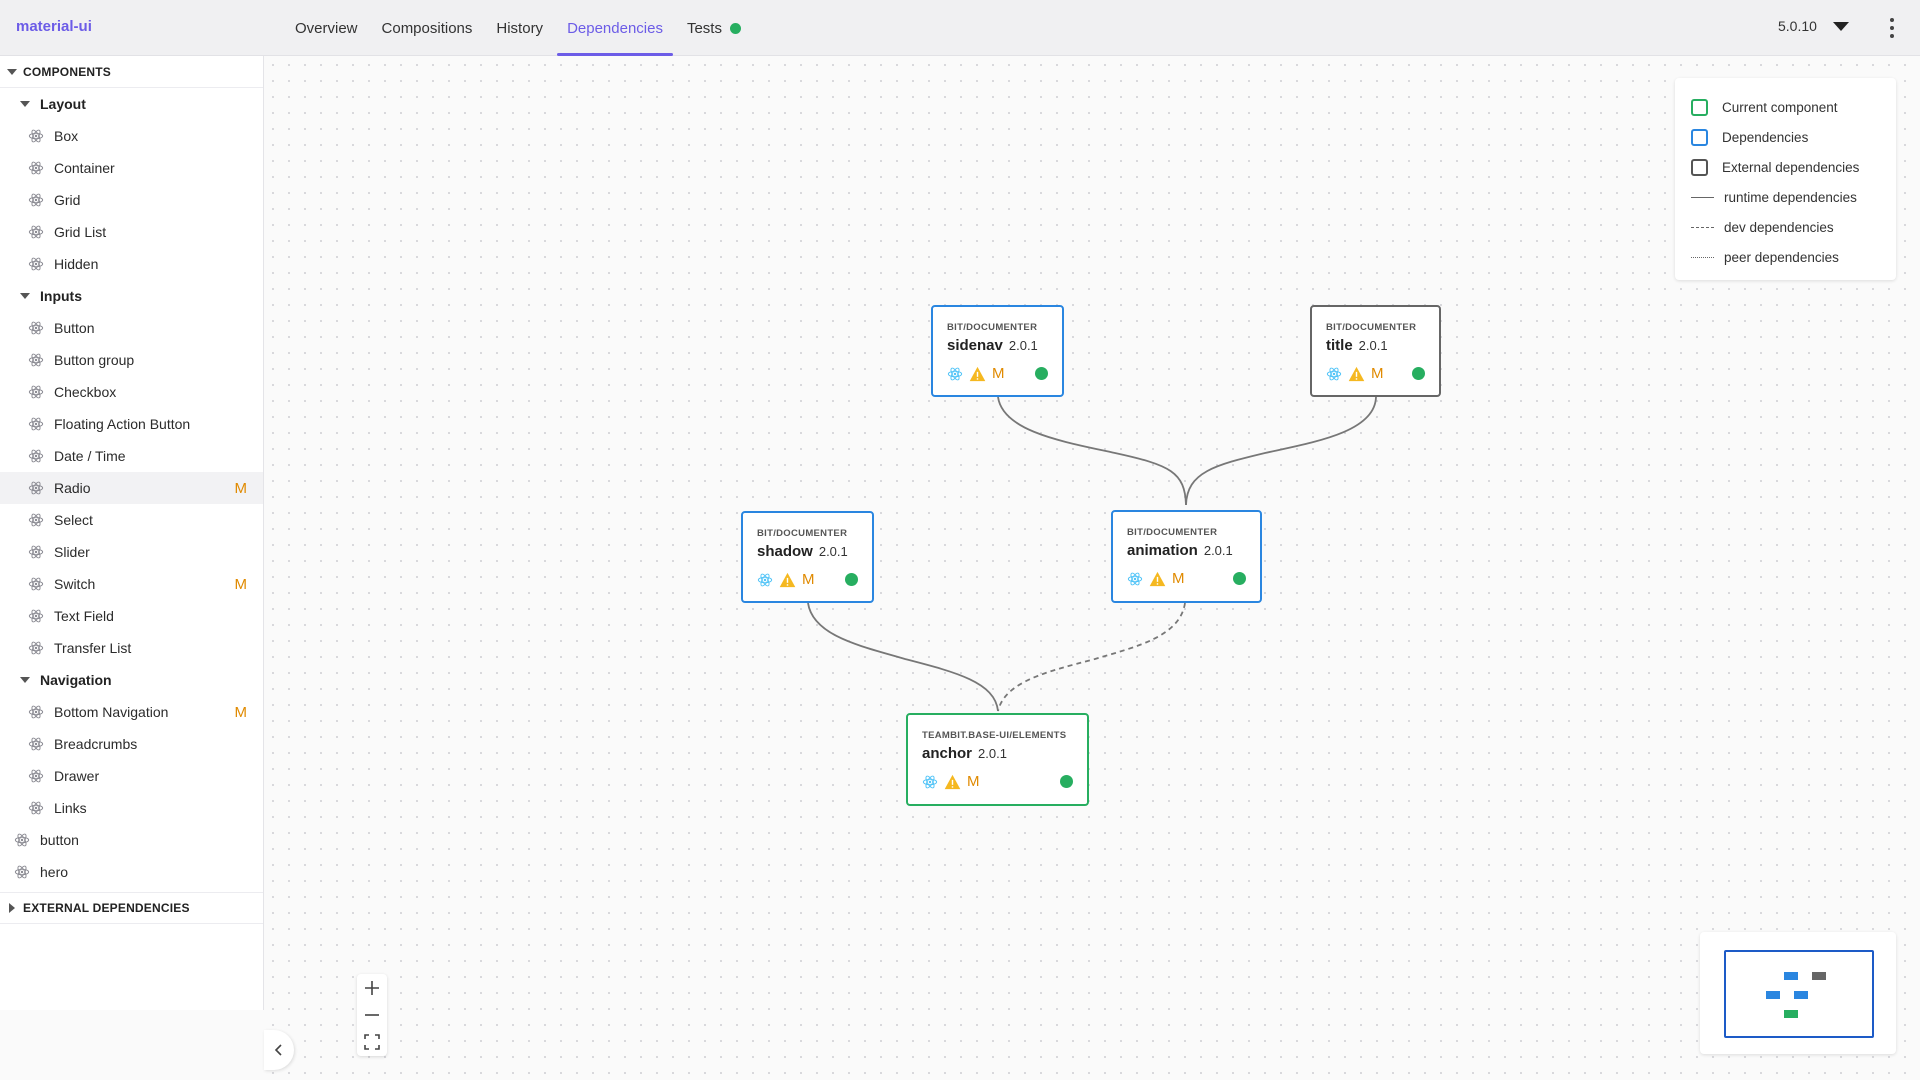 Image resolution: width=1920 pixels, height=1080 pixels. What do you see at coordinates (1813, 26) in the screenshot?
I see `version-dropdown: 5.0.10` at bounding box center [1813, 26].